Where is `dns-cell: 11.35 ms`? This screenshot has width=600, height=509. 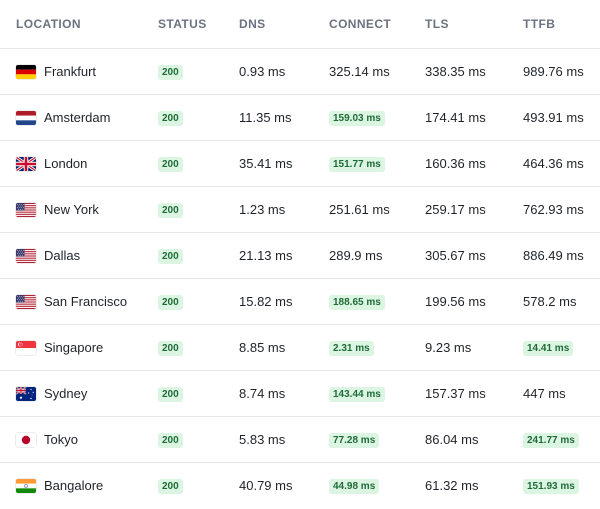
dns-cell: 11.35 ms is located at coordinates (284, 117).